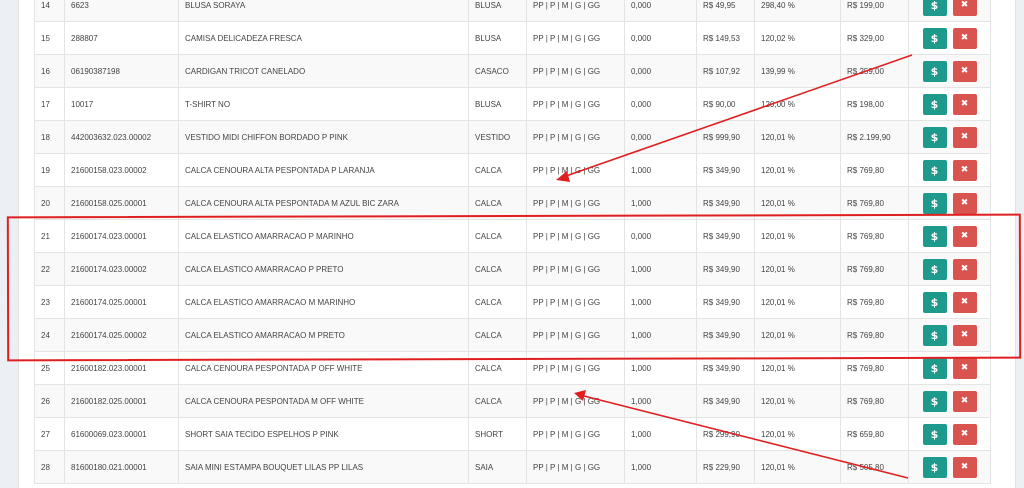 The image size is (1024, 488). Describe the element at coordinates (49, 71) in the screenshot. I see `row-number: 16` at that location.